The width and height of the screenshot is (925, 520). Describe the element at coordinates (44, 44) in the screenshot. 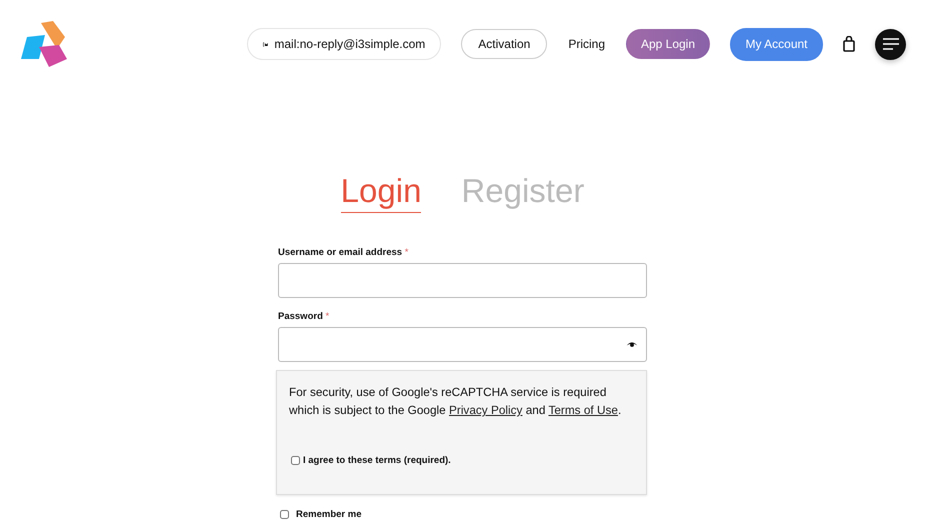

I see `logo-icon` at that location.